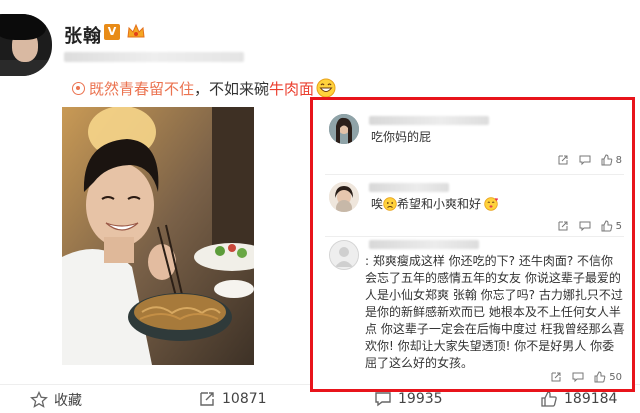 This screenshot has width=640, height=413. What do you see at coordinates (490, 346) in the screenshot?
I see `comment-line: 欢你! 你却让大家失望透顶! 你不是好男人 你委` at bounding box center [490, 346].